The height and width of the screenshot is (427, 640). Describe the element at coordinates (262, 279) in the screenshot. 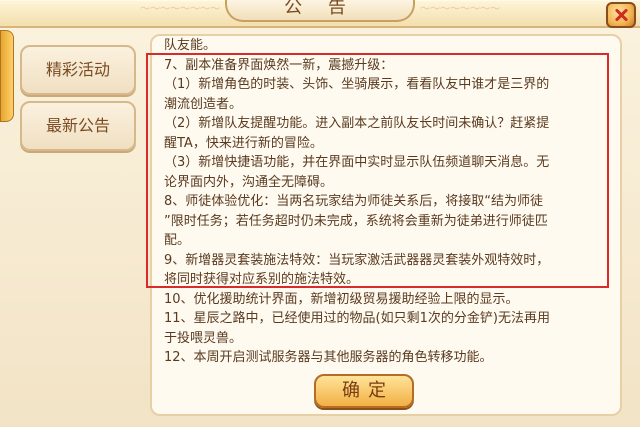

I see `content-line: 将同时获得对应系别的施法特效。` at that location.